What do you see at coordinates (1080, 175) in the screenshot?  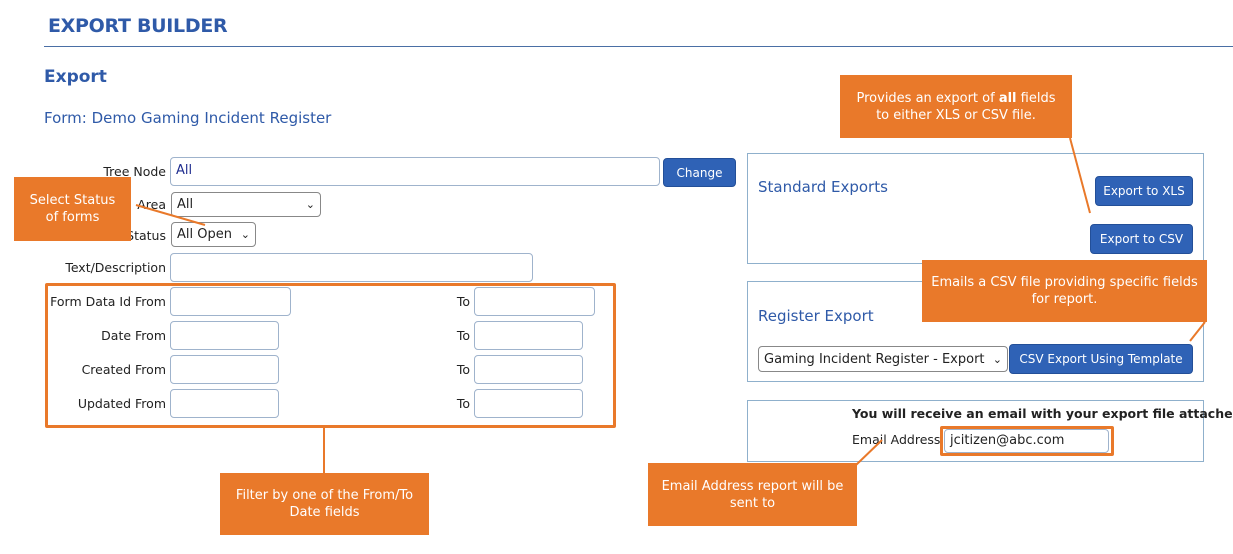 I see `all-fields-connector-line` at bounding box center [1080, 175].